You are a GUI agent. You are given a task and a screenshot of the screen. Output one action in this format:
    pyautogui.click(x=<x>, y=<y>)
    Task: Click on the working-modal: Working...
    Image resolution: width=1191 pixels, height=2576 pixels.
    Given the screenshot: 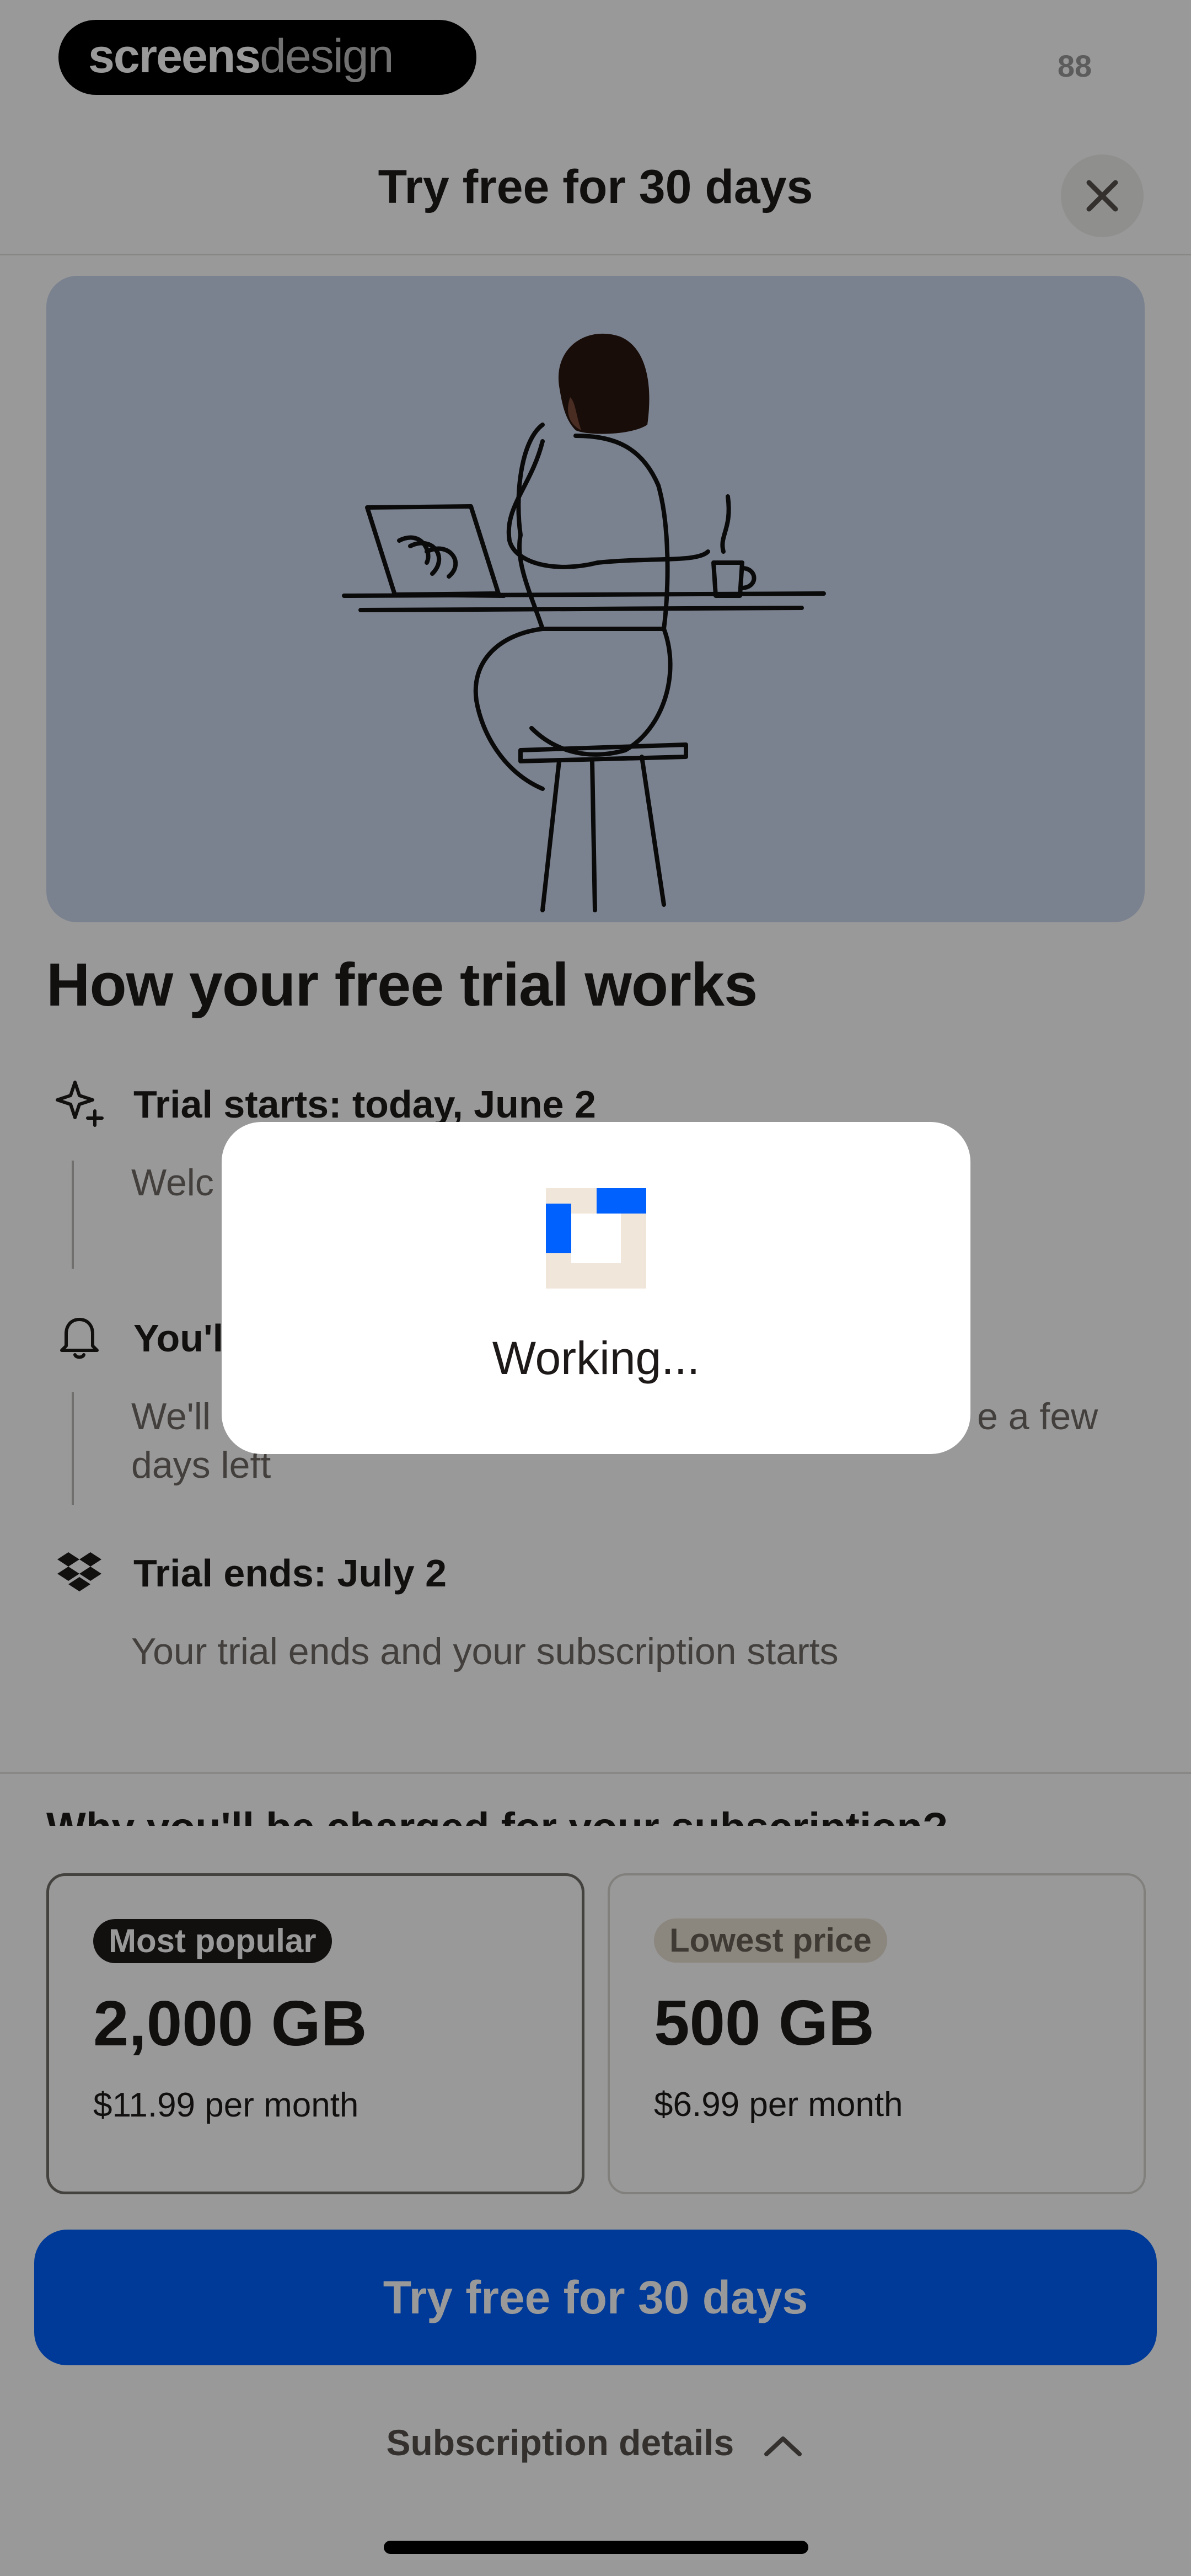 What is the action you would take?
    pyautogui.click(x=596, y=1288)
    